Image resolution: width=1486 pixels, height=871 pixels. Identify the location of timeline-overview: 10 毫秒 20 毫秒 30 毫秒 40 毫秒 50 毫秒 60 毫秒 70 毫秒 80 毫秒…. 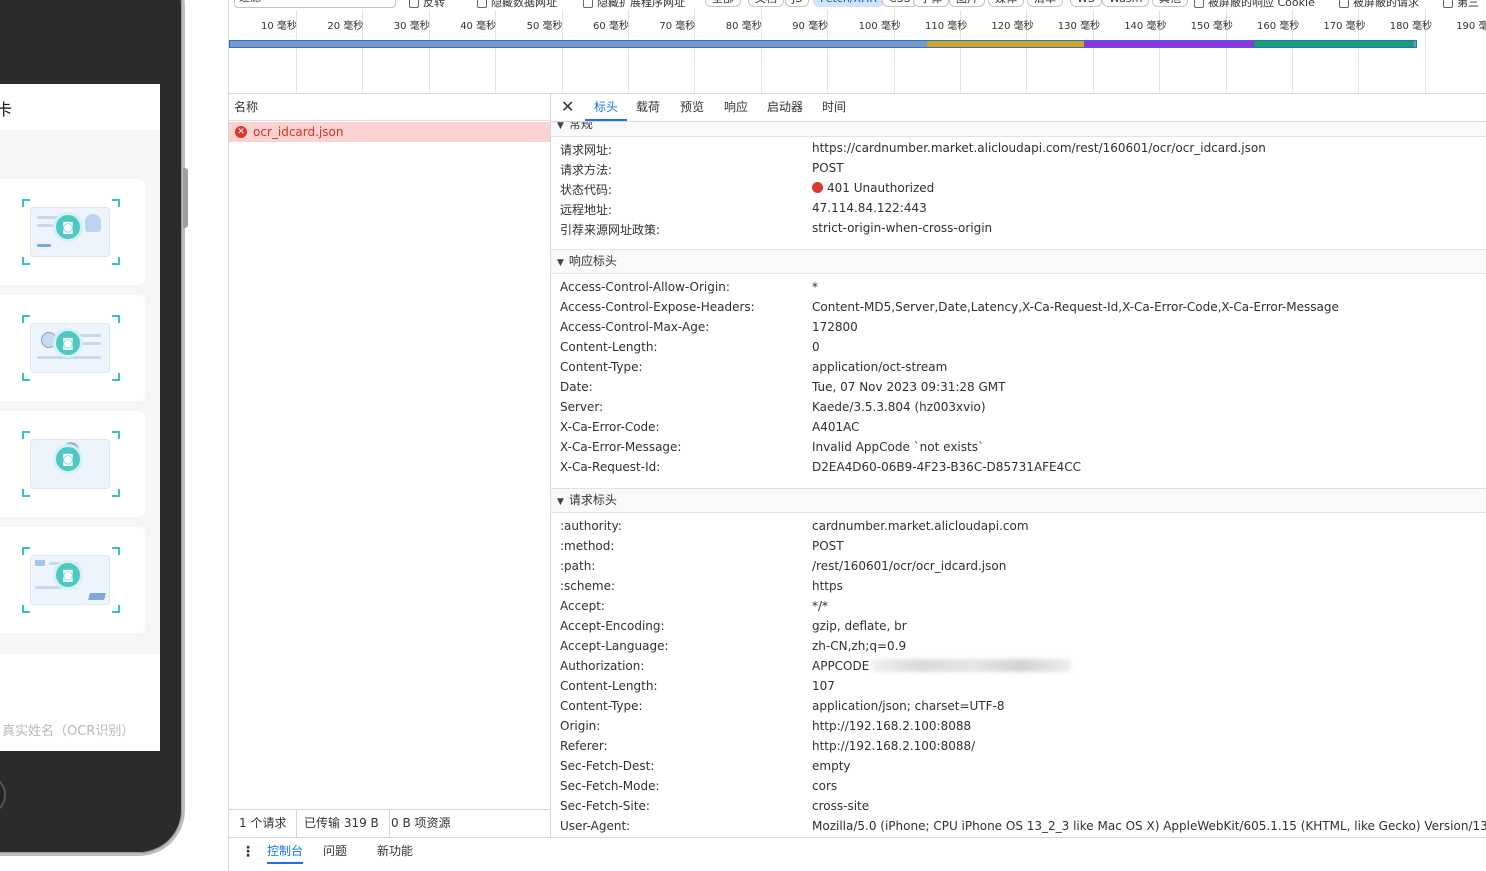
(857, 52).